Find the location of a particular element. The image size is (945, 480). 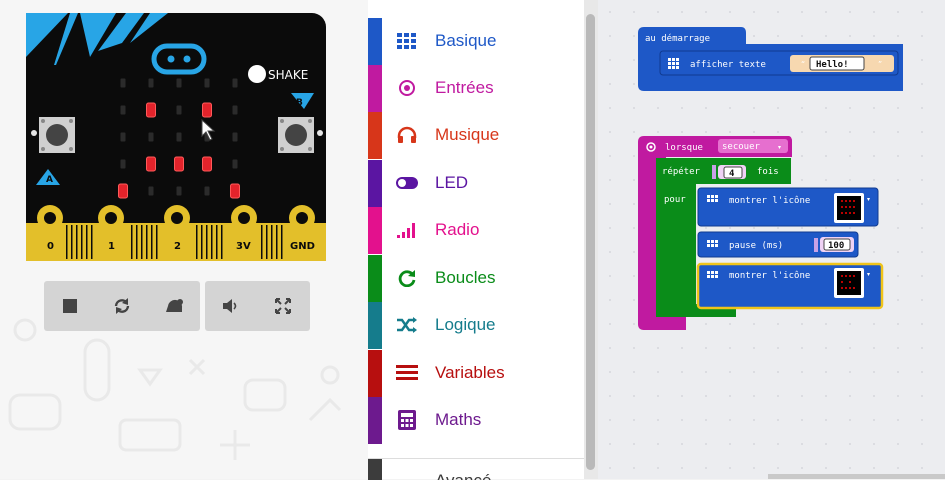

toolbox-category-entrees: Entrées is located at coordinates (476, 88).